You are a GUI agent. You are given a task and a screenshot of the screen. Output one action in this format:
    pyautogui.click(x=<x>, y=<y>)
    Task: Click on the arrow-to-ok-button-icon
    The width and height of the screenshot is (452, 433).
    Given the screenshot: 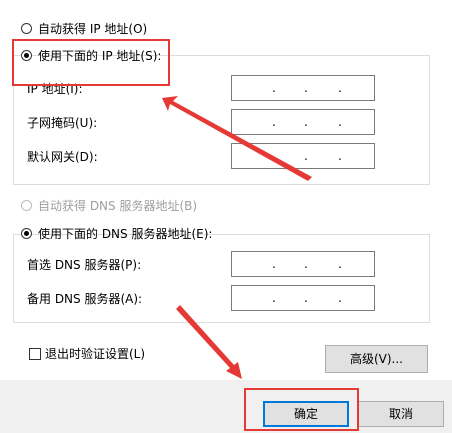 What is the action you would take?
    pyautogui.click(x=209, y=342)
    